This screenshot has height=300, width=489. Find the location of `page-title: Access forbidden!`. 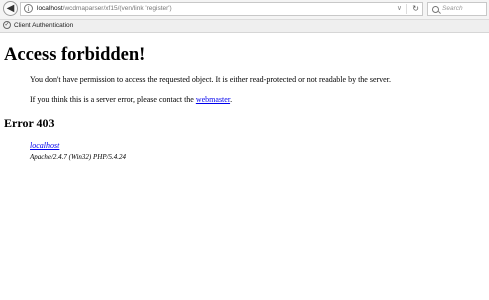

page-title: Access forbidden! is located at coordinates (75, 55).